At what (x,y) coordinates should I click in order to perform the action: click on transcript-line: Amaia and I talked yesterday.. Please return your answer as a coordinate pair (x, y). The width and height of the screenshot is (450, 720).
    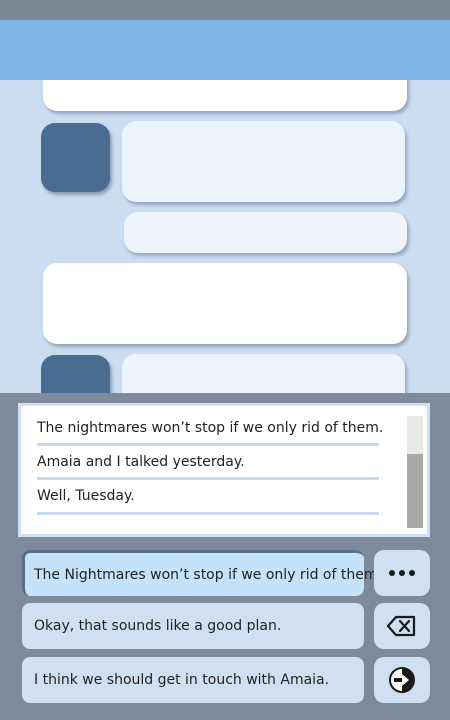
    Looking at the image, I should click on (141, 462).